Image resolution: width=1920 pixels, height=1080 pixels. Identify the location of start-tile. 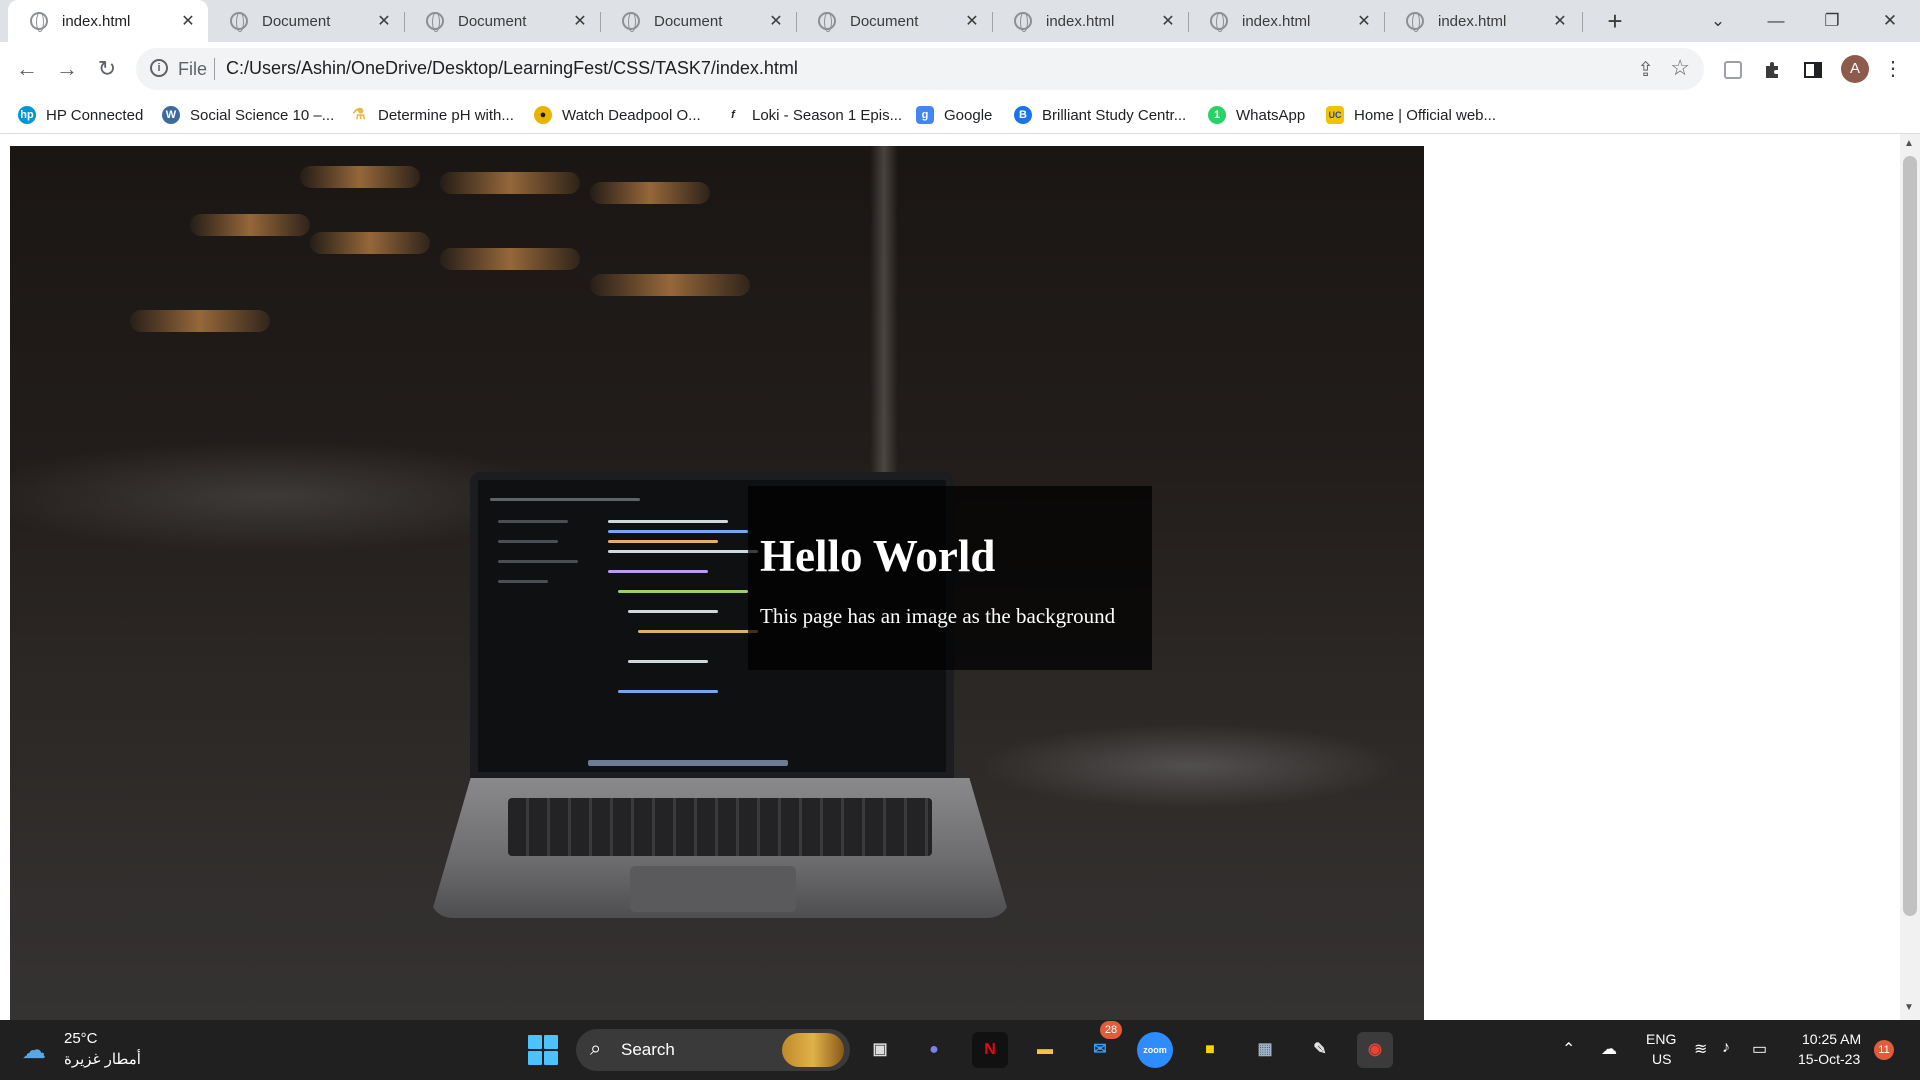
(551, 1058).